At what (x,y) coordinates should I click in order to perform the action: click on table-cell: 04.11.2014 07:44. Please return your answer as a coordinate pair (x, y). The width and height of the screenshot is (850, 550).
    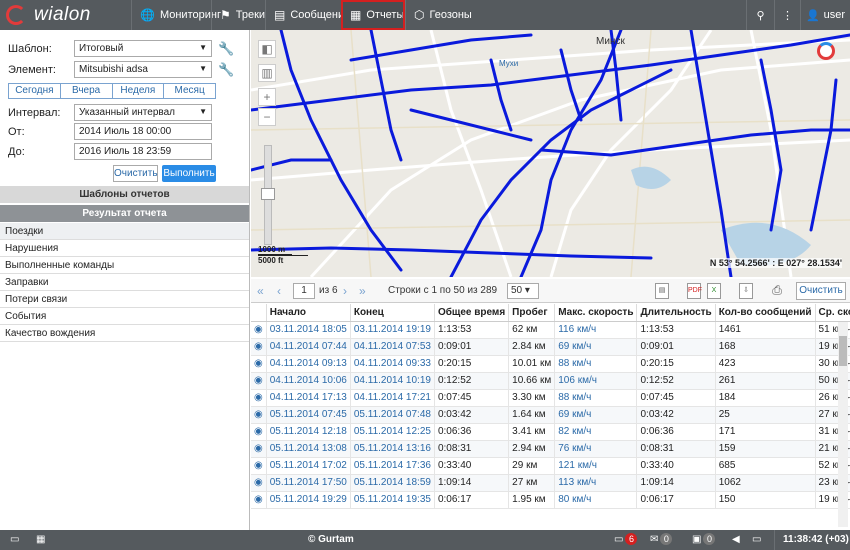
    Looking at the image, I should click on (308, 347).